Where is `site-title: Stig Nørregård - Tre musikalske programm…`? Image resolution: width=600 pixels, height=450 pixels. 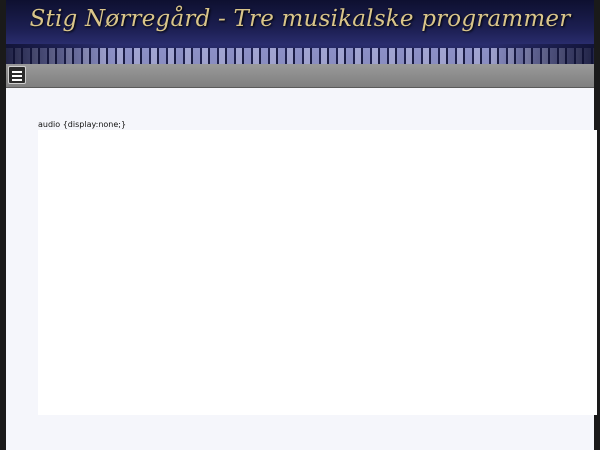
site-title: Stig Nørregård - Tre musikalske programm… is located at coordinates (300, 19).